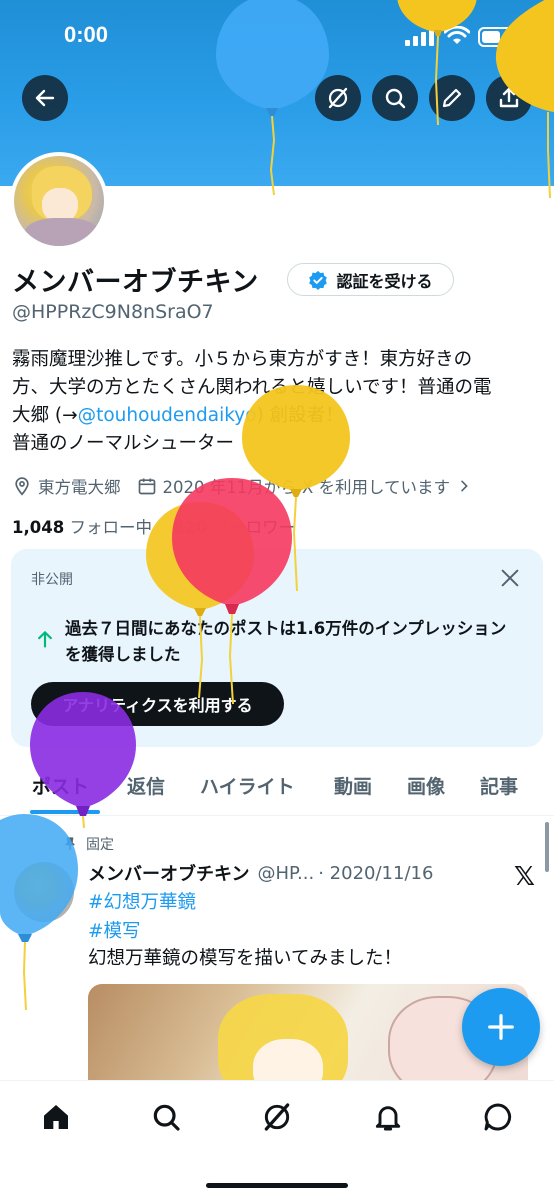 The width and height of the screenshot is (554, 1199). I want to click on wifi-icon, so click(457, 35).